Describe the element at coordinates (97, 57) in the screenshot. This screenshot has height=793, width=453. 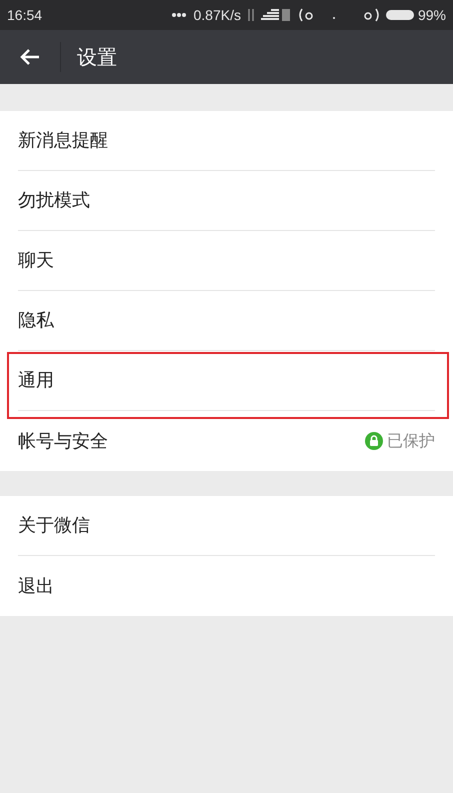
I see `page-title: 设置` at that location.